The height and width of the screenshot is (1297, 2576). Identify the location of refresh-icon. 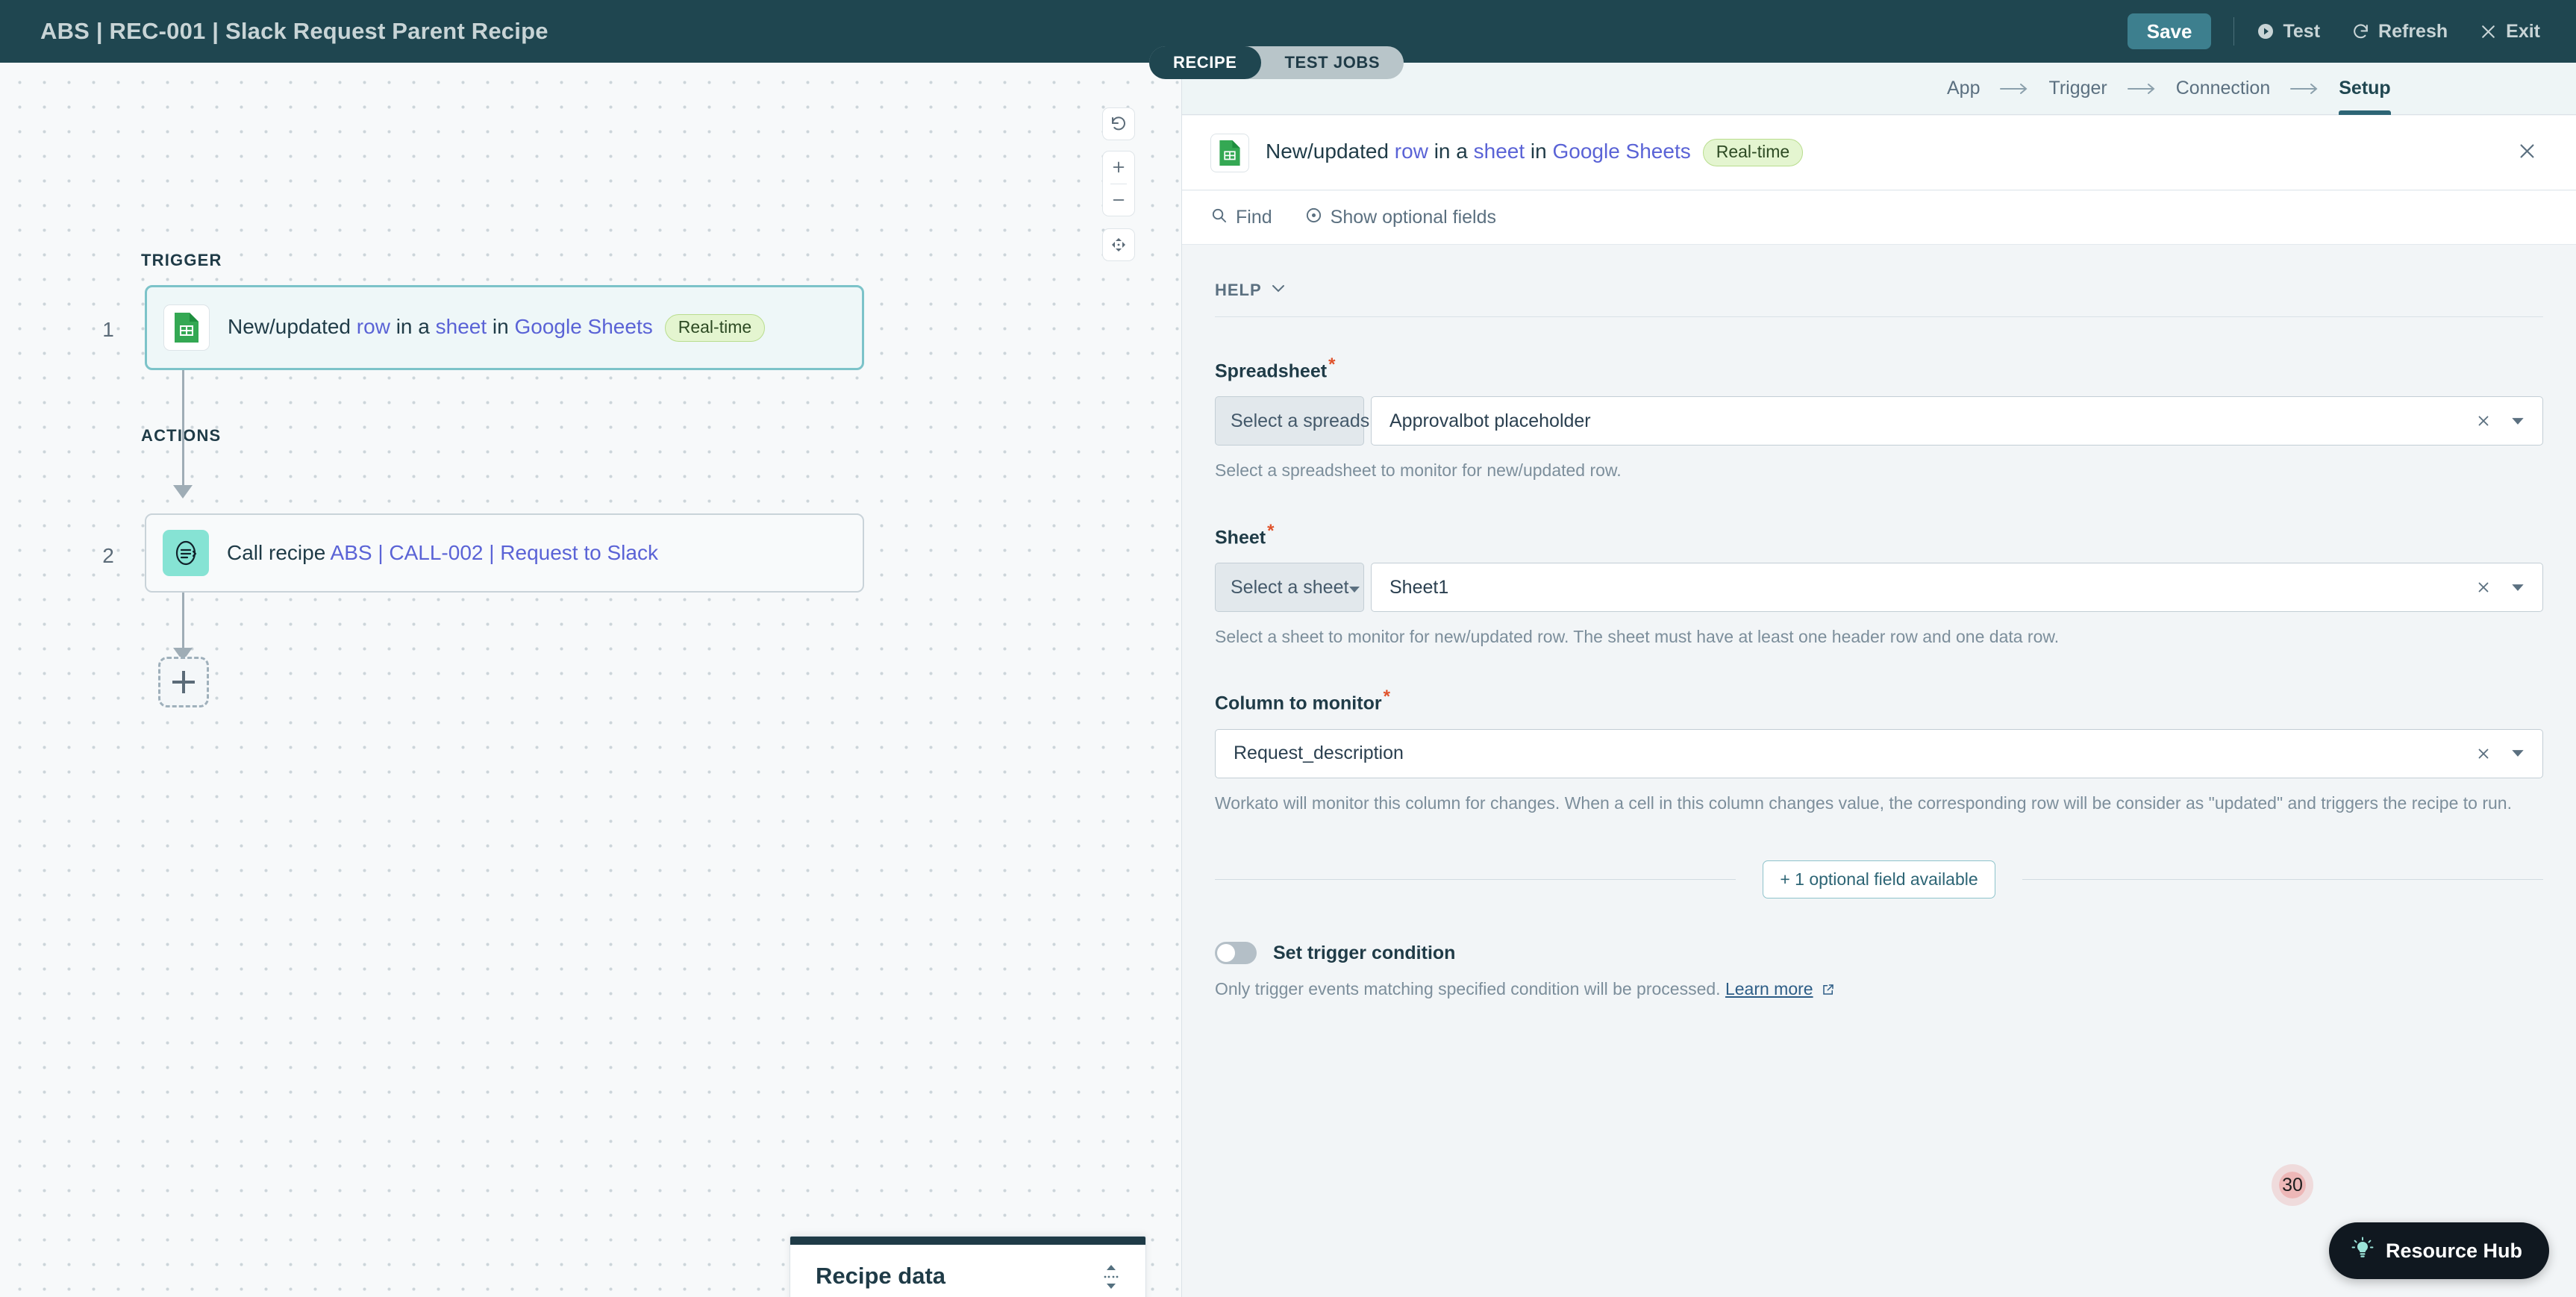
(2360, 32).